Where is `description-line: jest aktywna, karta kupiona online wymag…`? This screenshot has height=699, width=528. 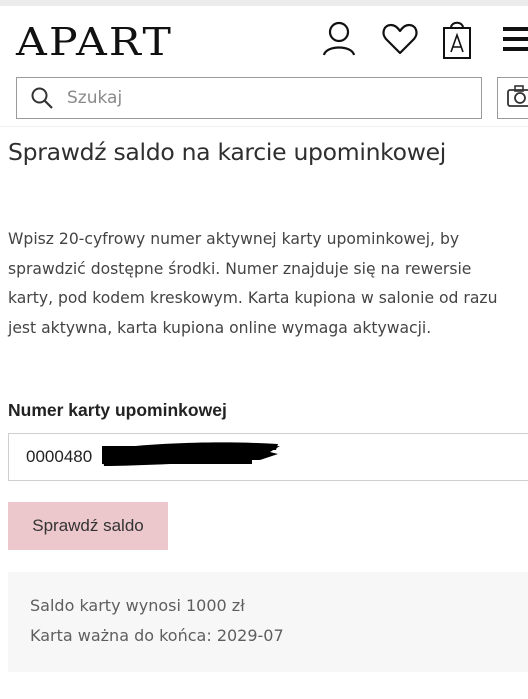
description-line: jest aktywna, karta kupiona online wymag… is located at coordinates (220, 327).